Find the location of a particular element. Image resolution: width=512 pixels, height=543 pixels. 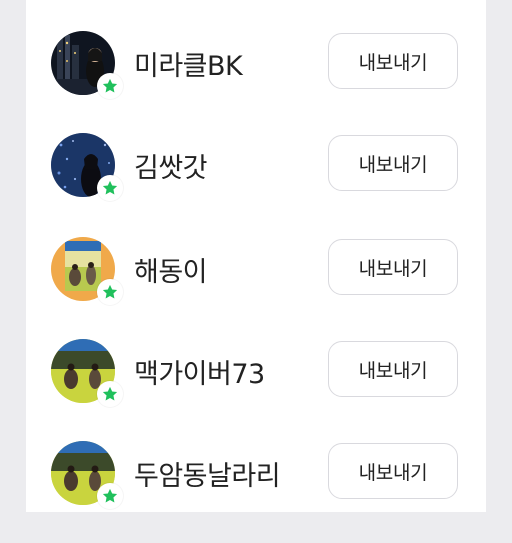

member-name: 두암동날라리 is located at coordinates (207, 476).